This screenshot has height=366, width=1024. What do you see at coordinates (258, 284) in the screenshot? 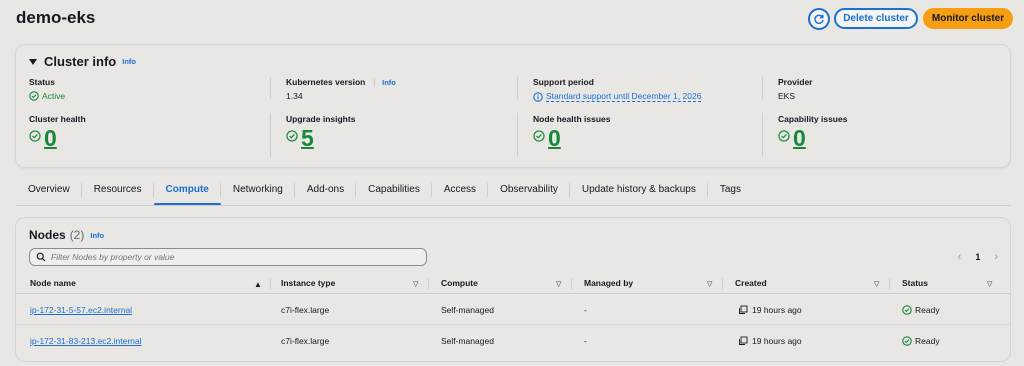
I see `sort-ascending-icon: ▲` at bounding box center [258, 284].